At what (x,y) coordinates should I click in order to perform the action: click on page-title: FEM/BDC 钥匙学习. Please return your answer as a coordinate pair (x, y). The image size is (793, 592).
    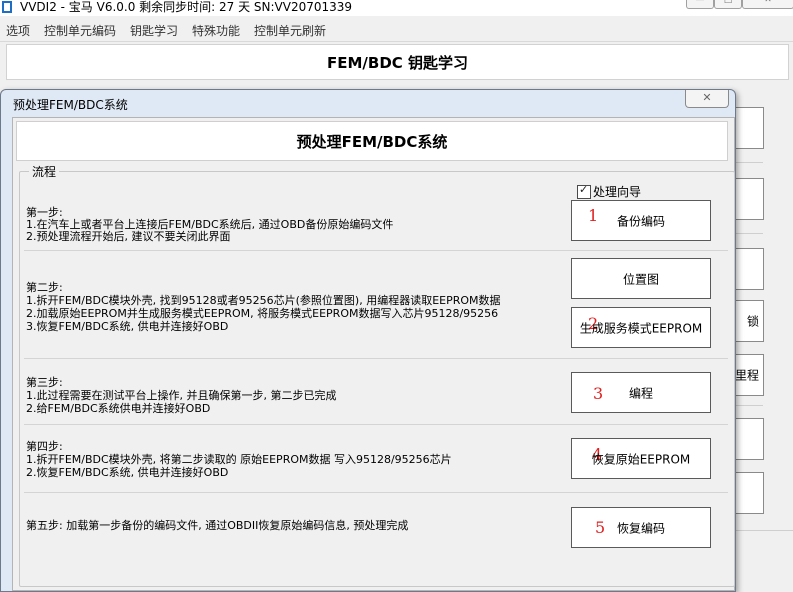
    Looking at the image, I should click on (397, 63).